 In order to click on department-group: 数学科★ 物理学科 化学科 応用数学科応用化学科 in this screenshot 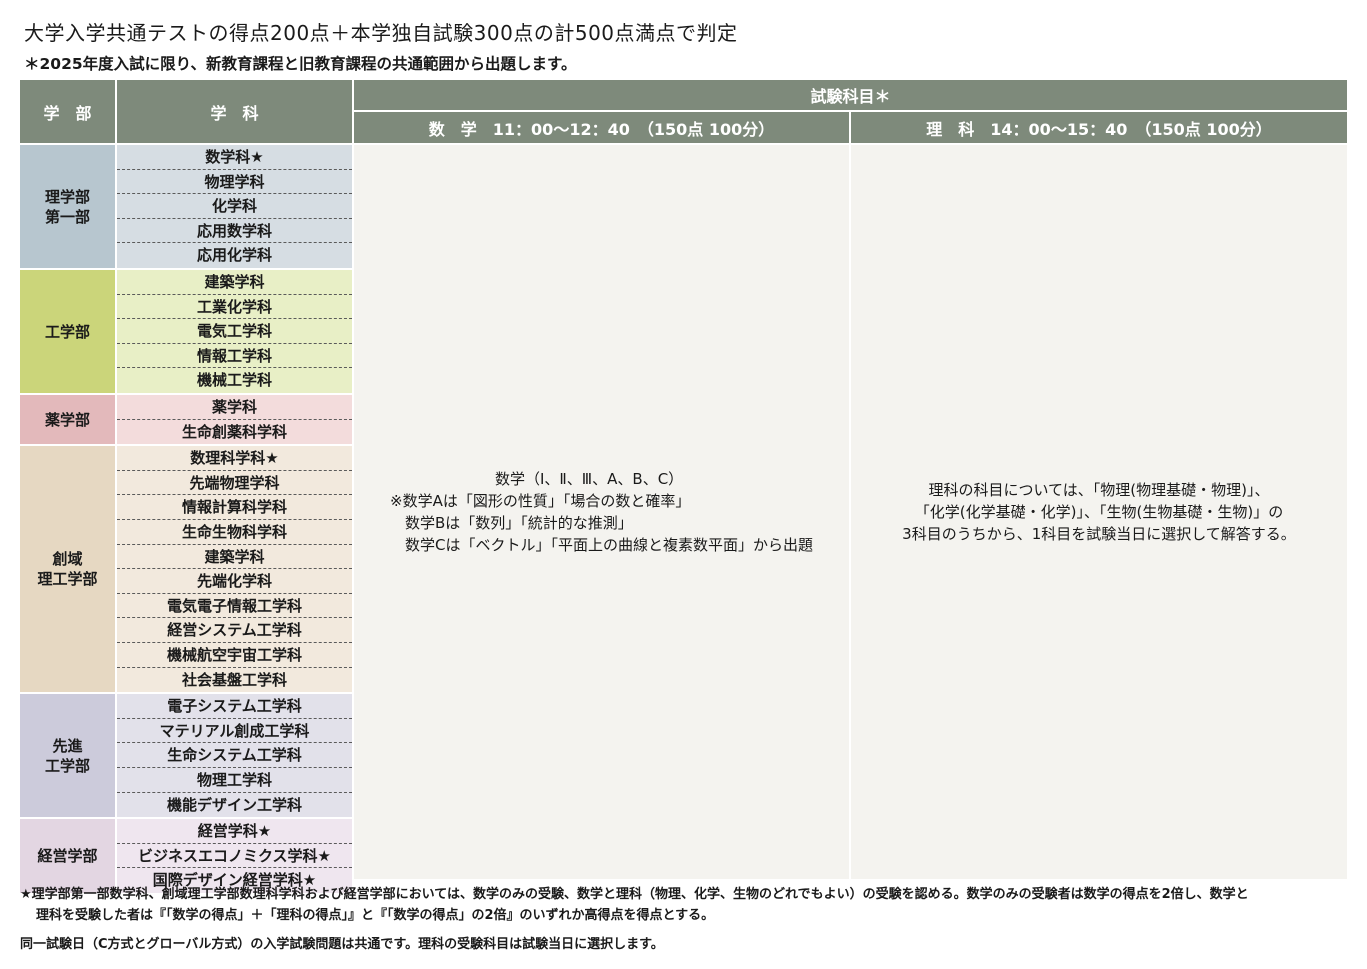, I will do `click(234, 206)`.